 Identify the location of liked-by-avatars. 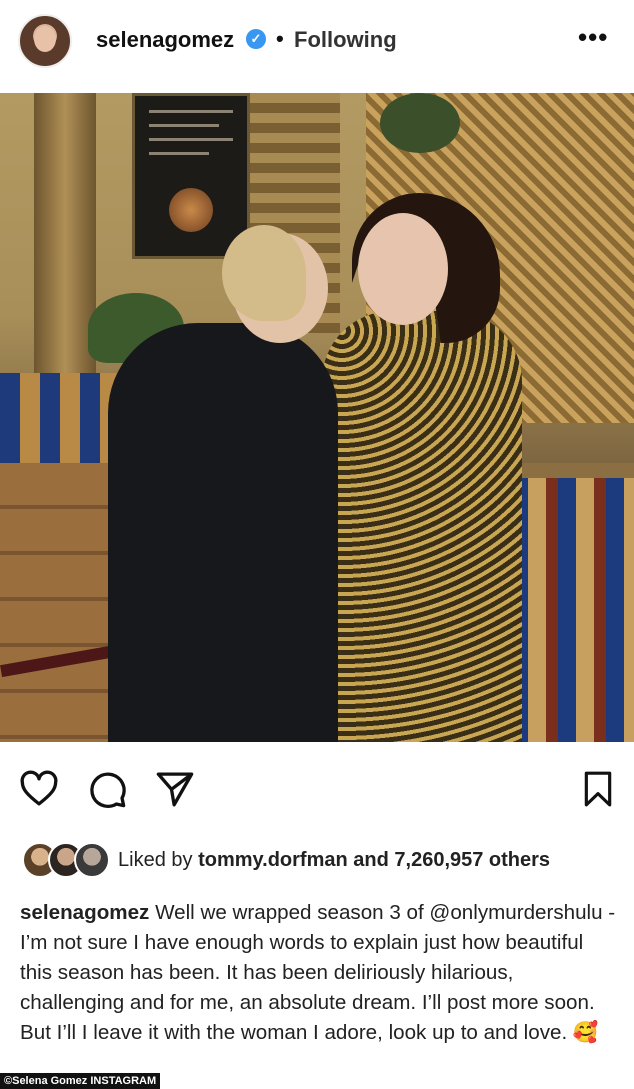
(66, 860).